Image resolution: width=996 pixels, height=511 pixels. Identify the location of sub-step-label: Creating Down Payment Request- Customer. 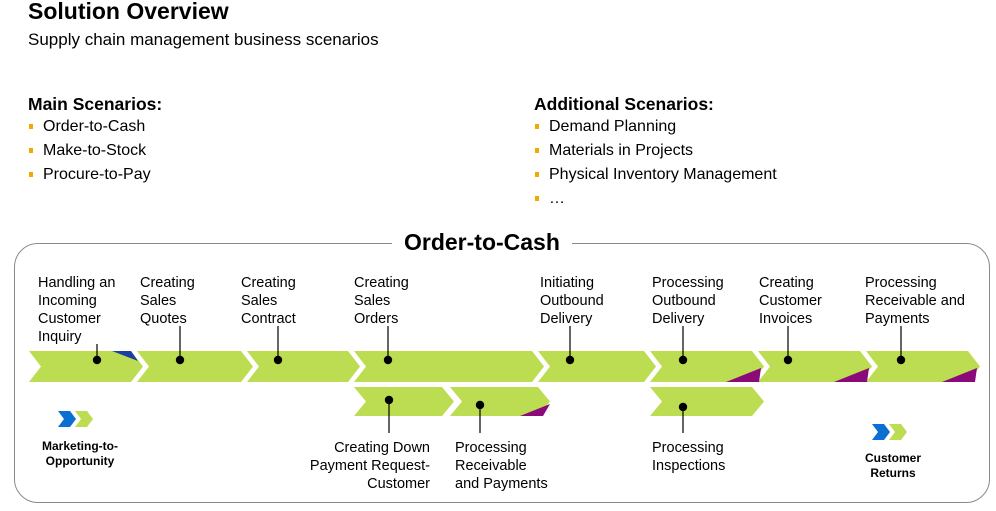
(370, 466).